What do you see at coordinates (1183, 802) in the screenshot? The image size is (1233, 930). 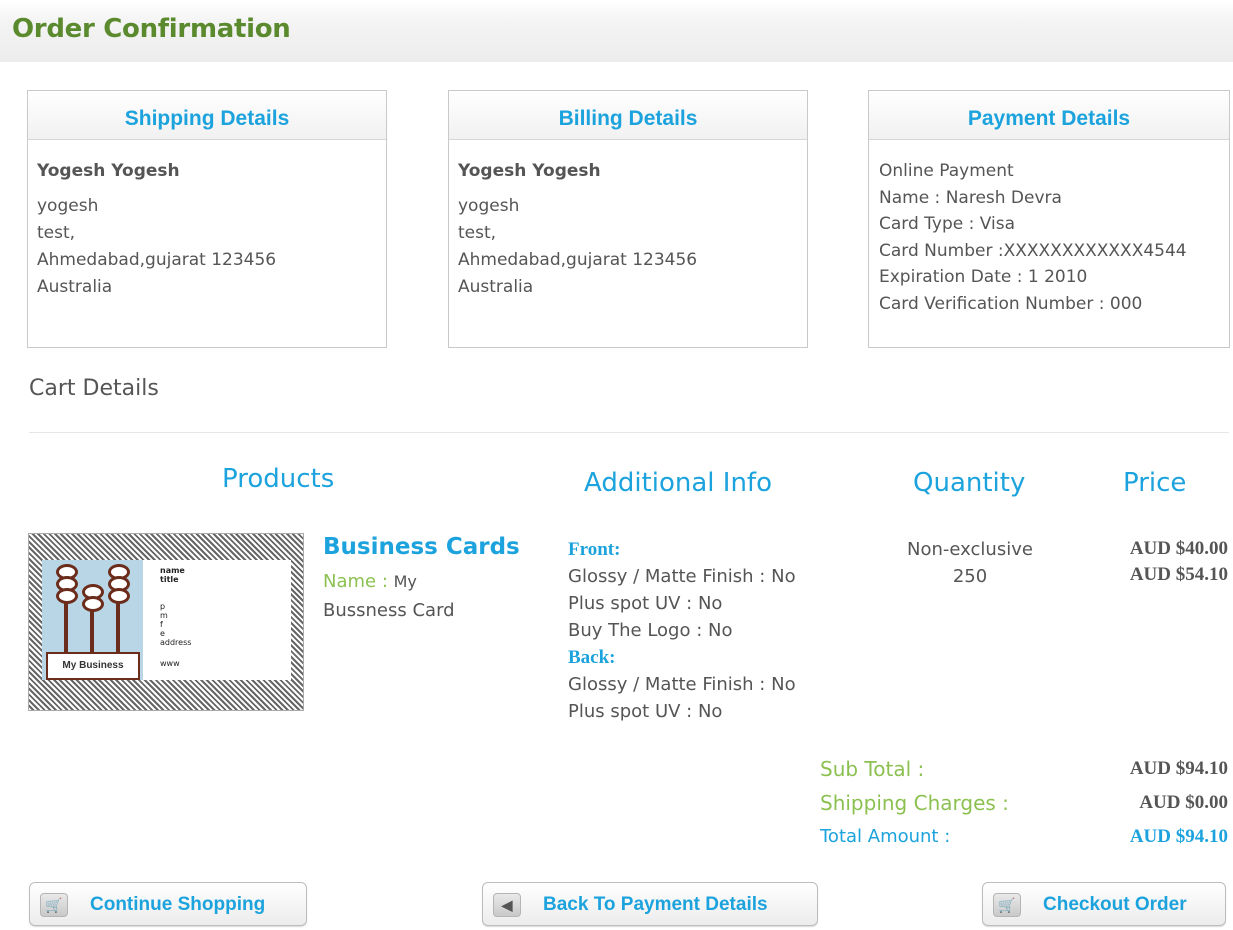 I see `shipping-charges-value: AUD $0.00` at bounding box center [1183, 802].